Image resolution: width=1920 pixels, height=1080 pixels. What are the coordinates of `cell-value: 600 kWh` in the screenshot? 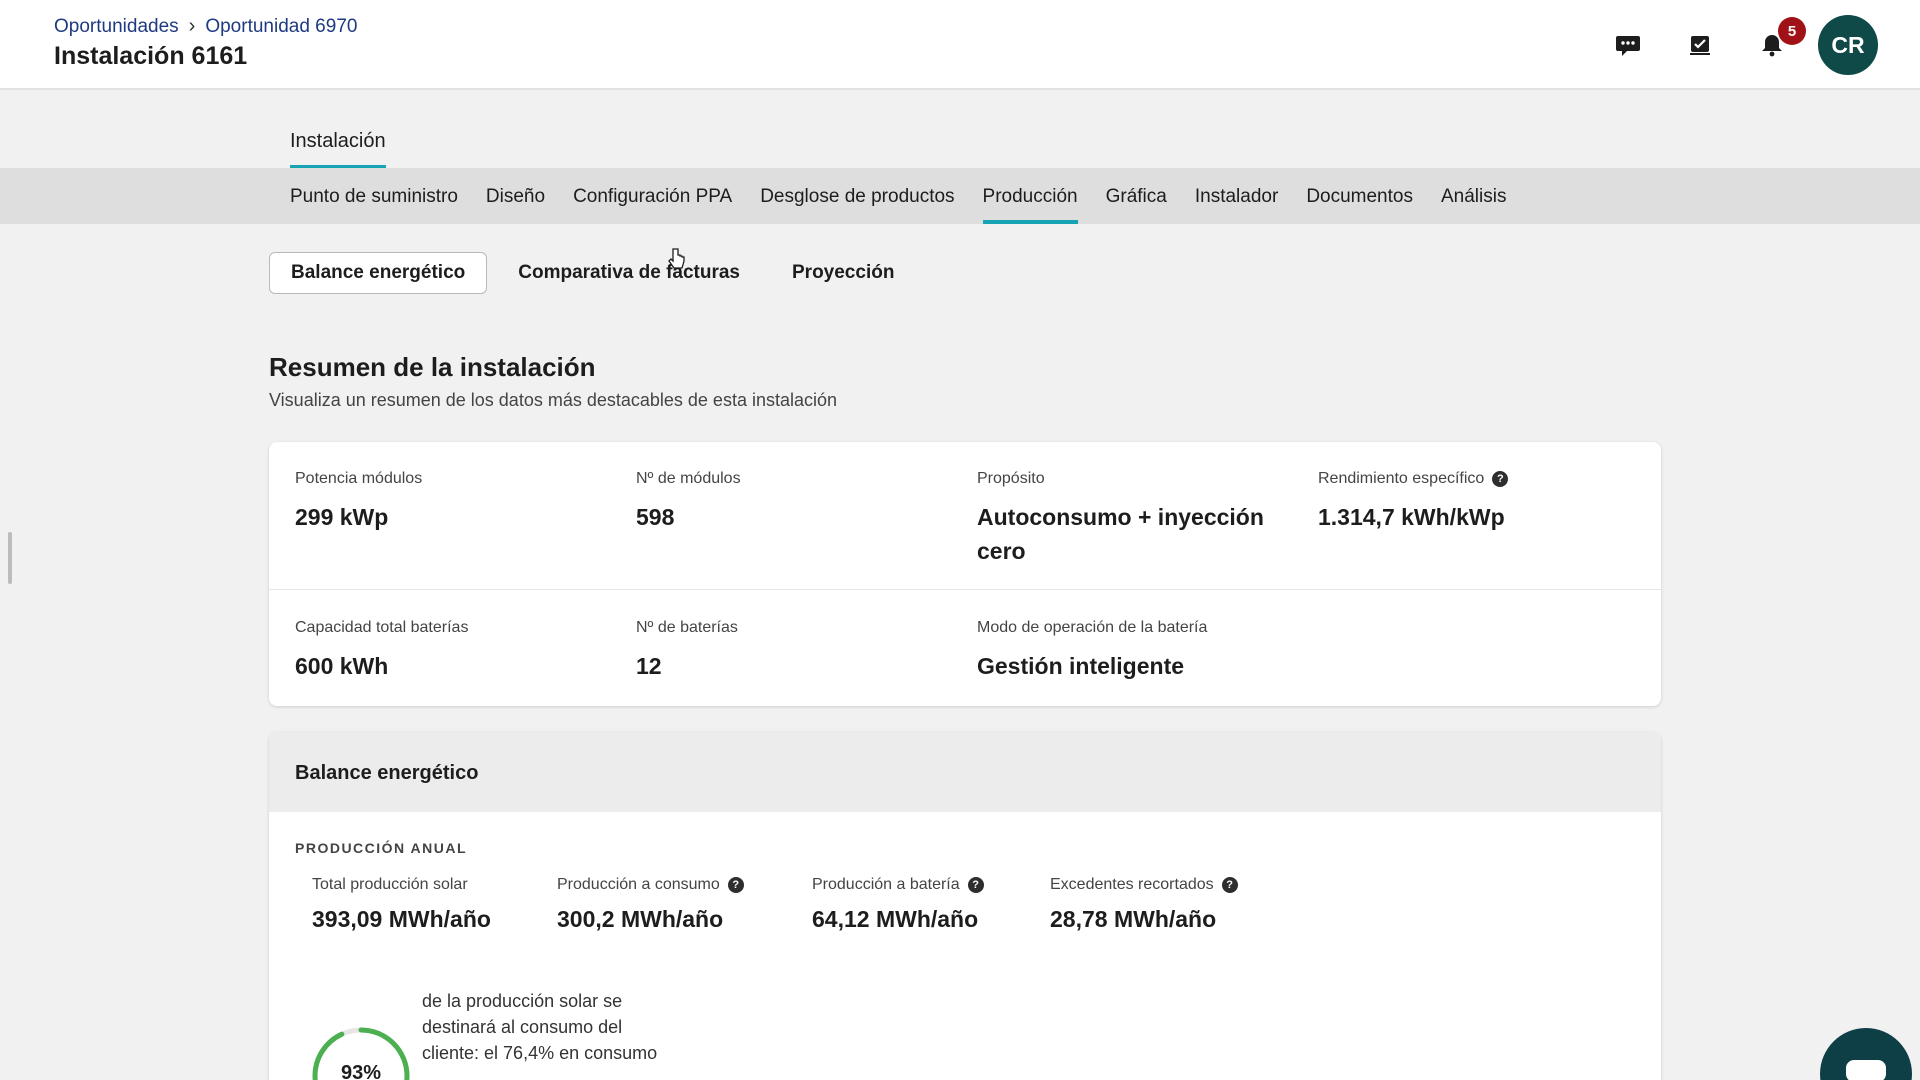 It's located at (342, 666).